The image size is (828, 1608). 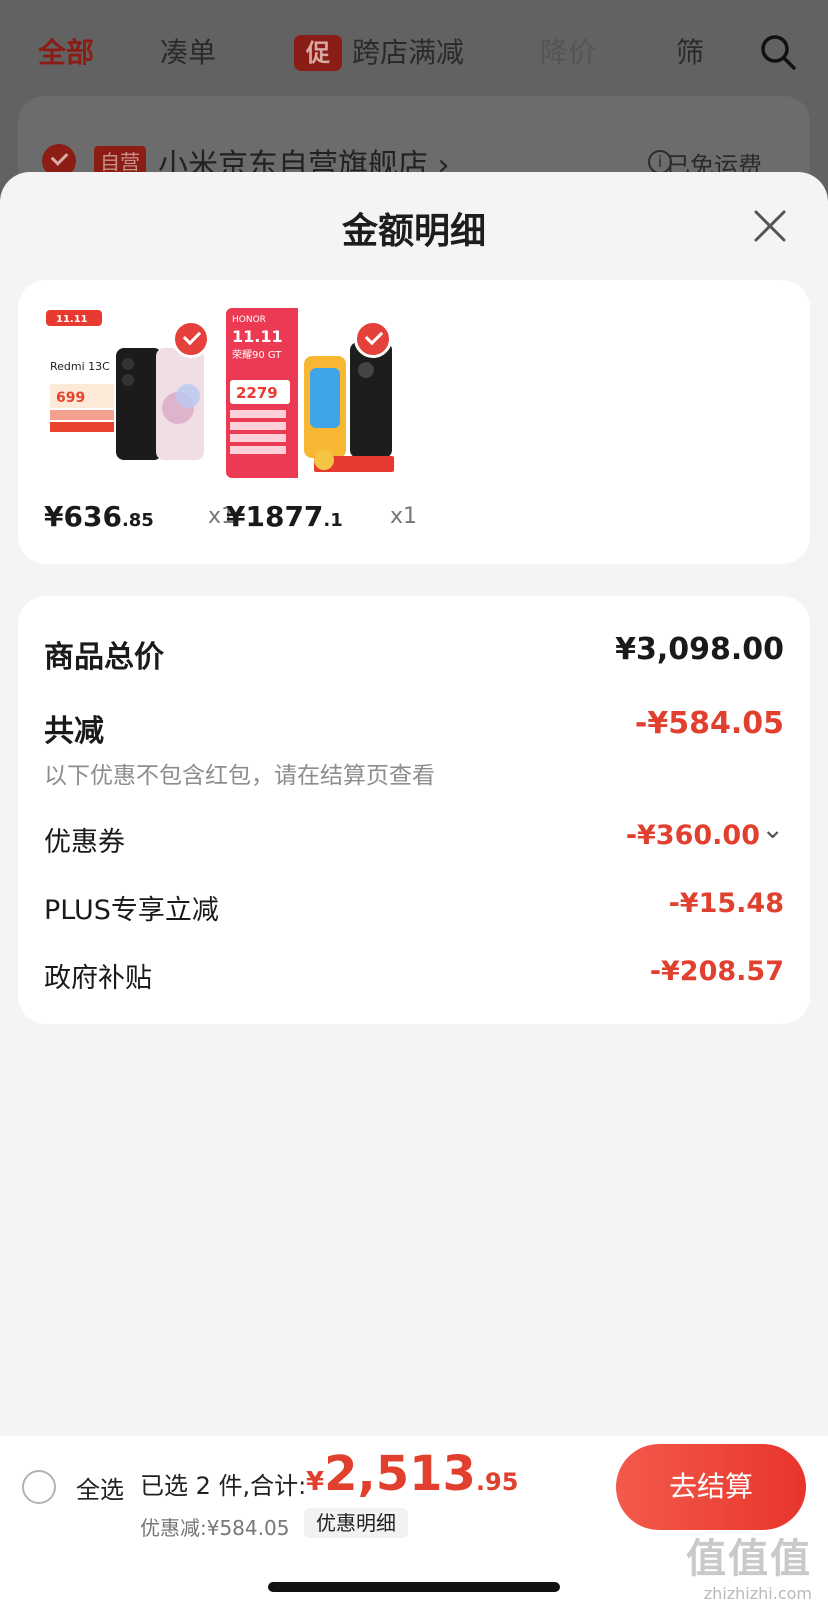 I want to click on discount-label: 共减, so click(x=74, y=731).